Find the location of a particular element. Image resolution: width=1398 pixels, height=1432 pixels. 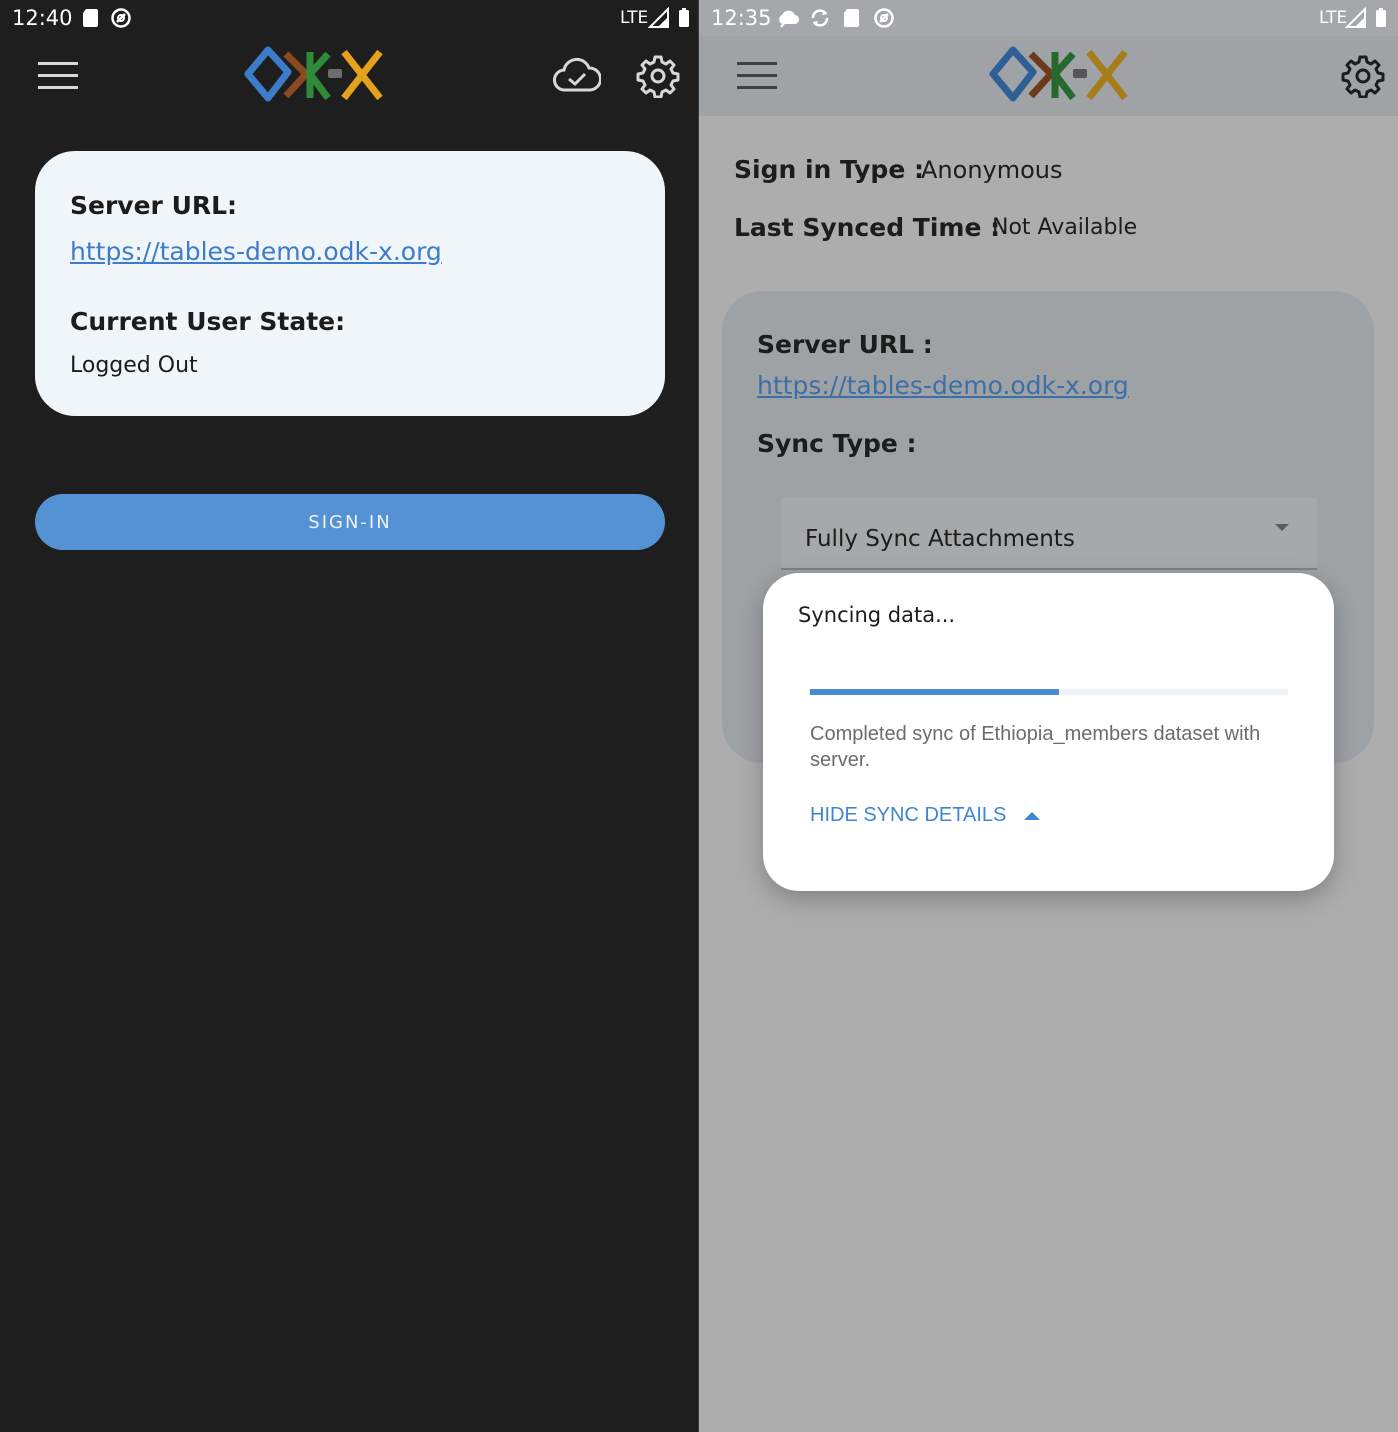

hide-sync-details-button: HIDE SYNC DETAILS is located at coordinates (925, 815).